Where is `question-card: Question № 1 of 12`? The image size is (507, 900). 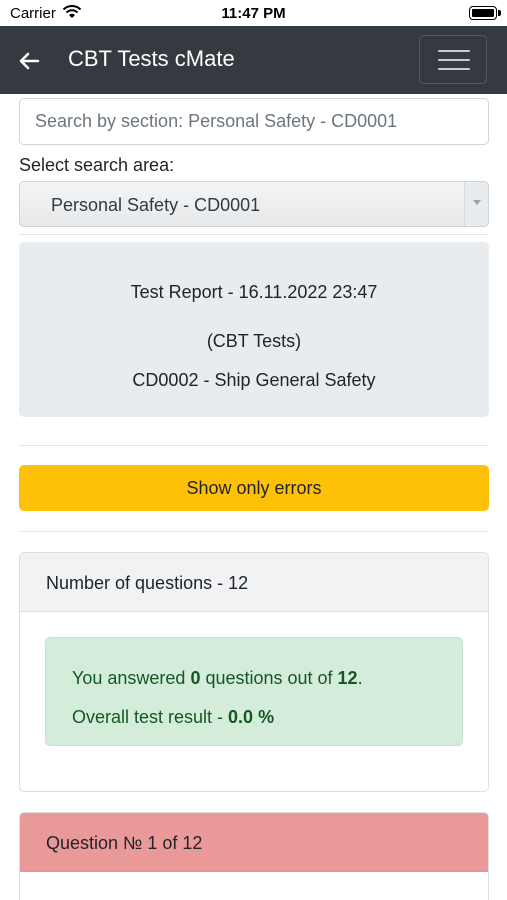 question-card: Question № 1 of 12 is located at coordinates (254, 856).